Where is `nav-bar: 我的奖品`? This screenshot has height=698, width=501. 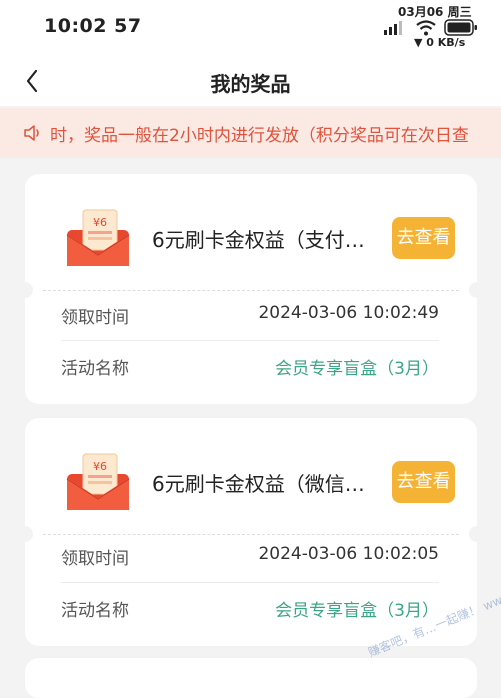 nav-bar: 我的奖品 is located at coordinates (250, 81).